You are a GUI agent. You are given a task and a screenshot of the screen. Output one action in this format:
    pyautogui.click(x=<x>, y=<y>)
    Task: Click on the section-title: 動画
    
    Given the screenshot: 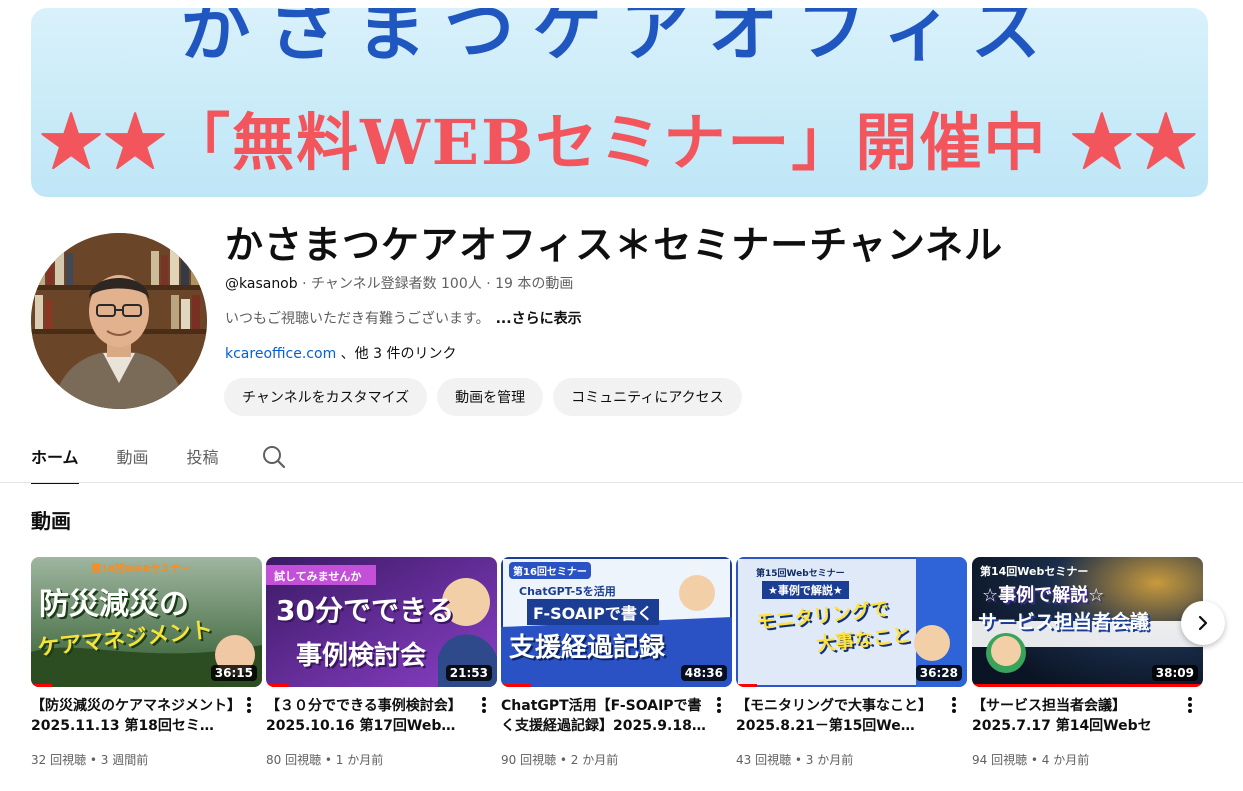 What is the action you would take?
    pyautogui.click(x=51, y=521)
    